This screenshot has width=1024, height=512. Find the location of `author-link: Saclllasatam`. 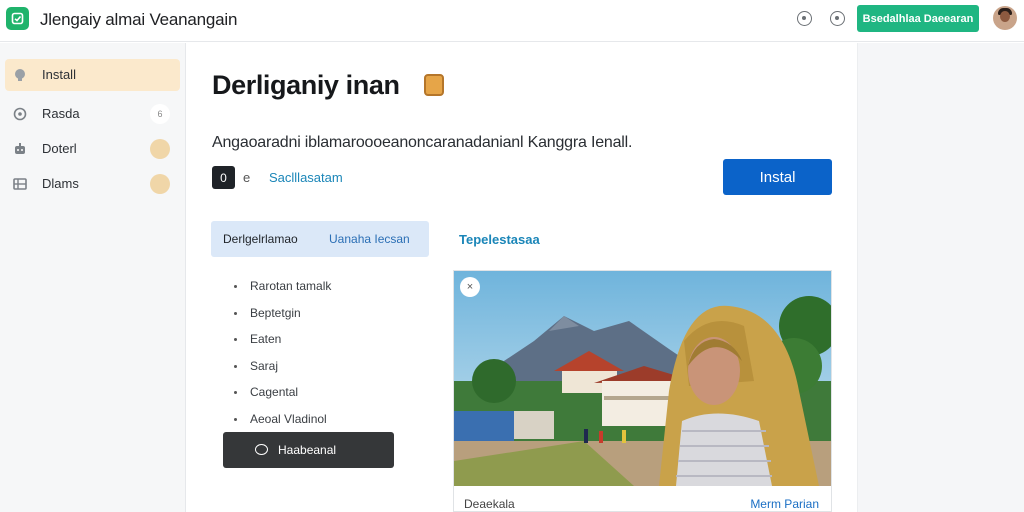

author-link: Saclllasatam is located at coordinates (306, 177).